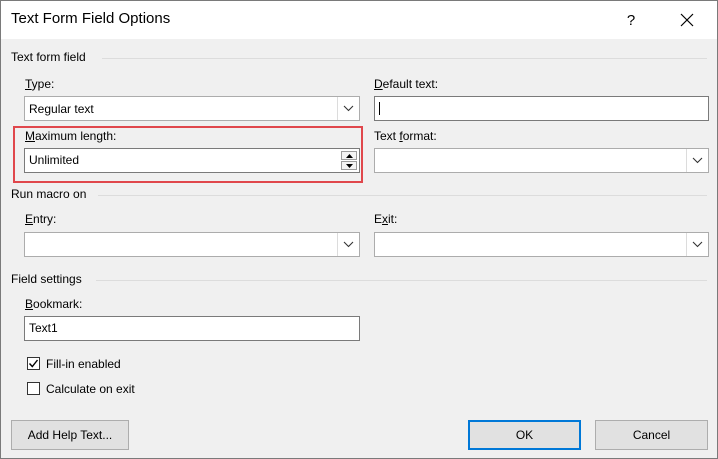  I want to click on default-text-label: Default text:, so click(406, 84).